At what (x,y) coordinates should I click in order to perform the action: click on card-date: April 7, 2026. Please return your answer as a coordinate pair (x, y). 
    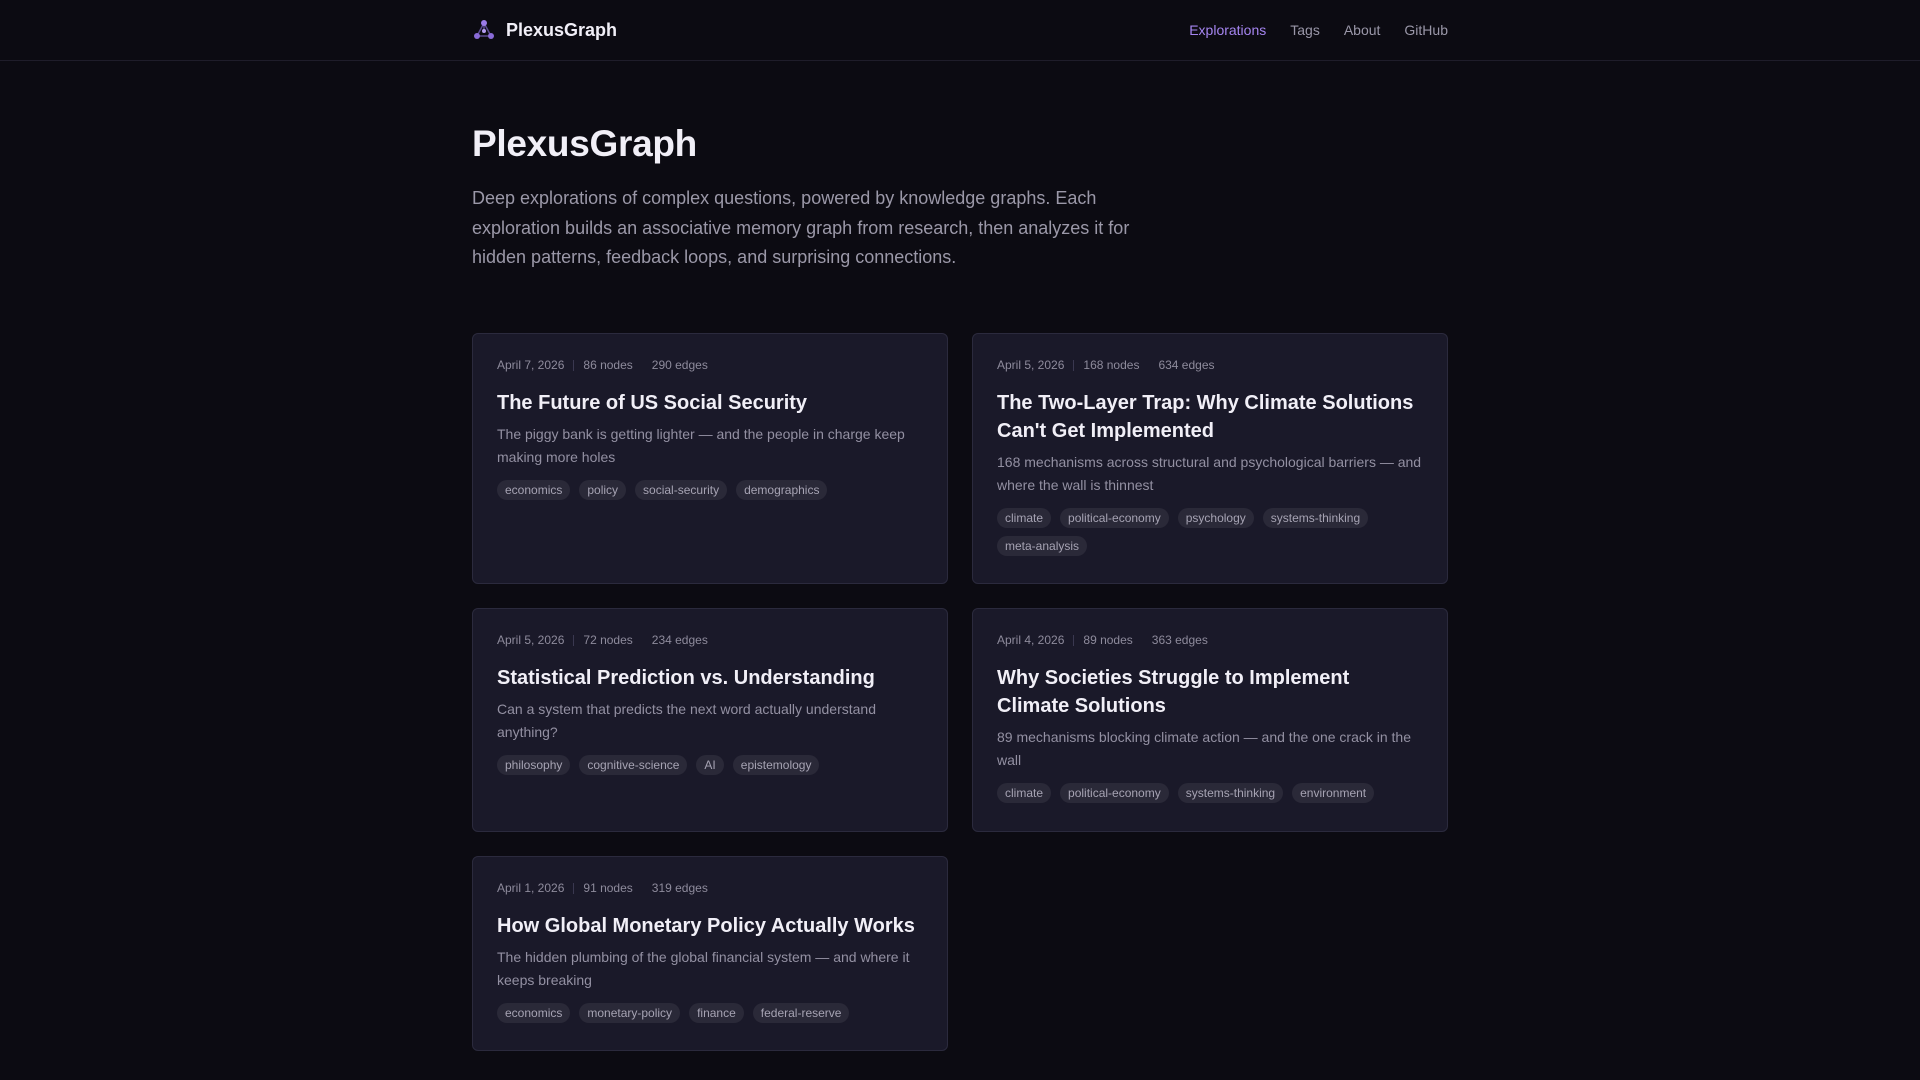
    Looking at the image, I should click on (531, 365).